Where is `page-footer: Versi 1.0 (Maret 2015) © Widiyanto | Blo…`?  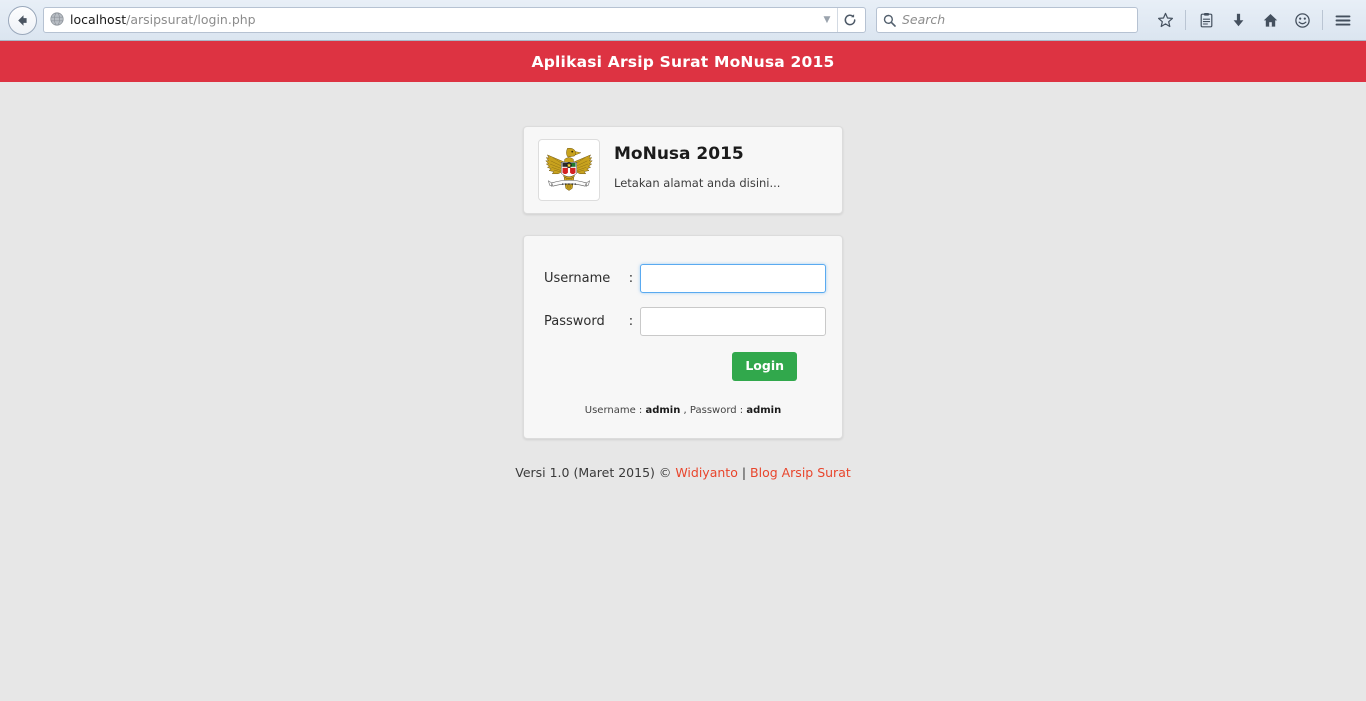 page-footer: Versi 1.0 (Maret 2015) © Widiyanto | Blo… is located at coordinates (683, 472).